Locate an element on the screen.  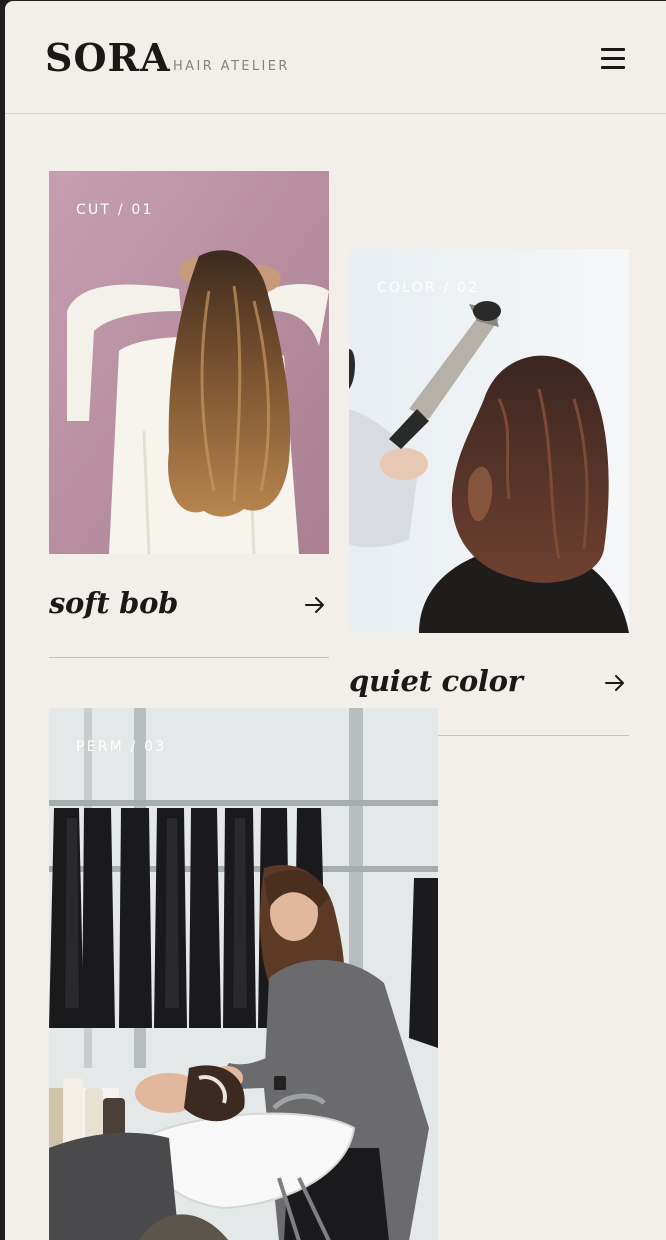
menu-button is located at coordinates (613, 58).